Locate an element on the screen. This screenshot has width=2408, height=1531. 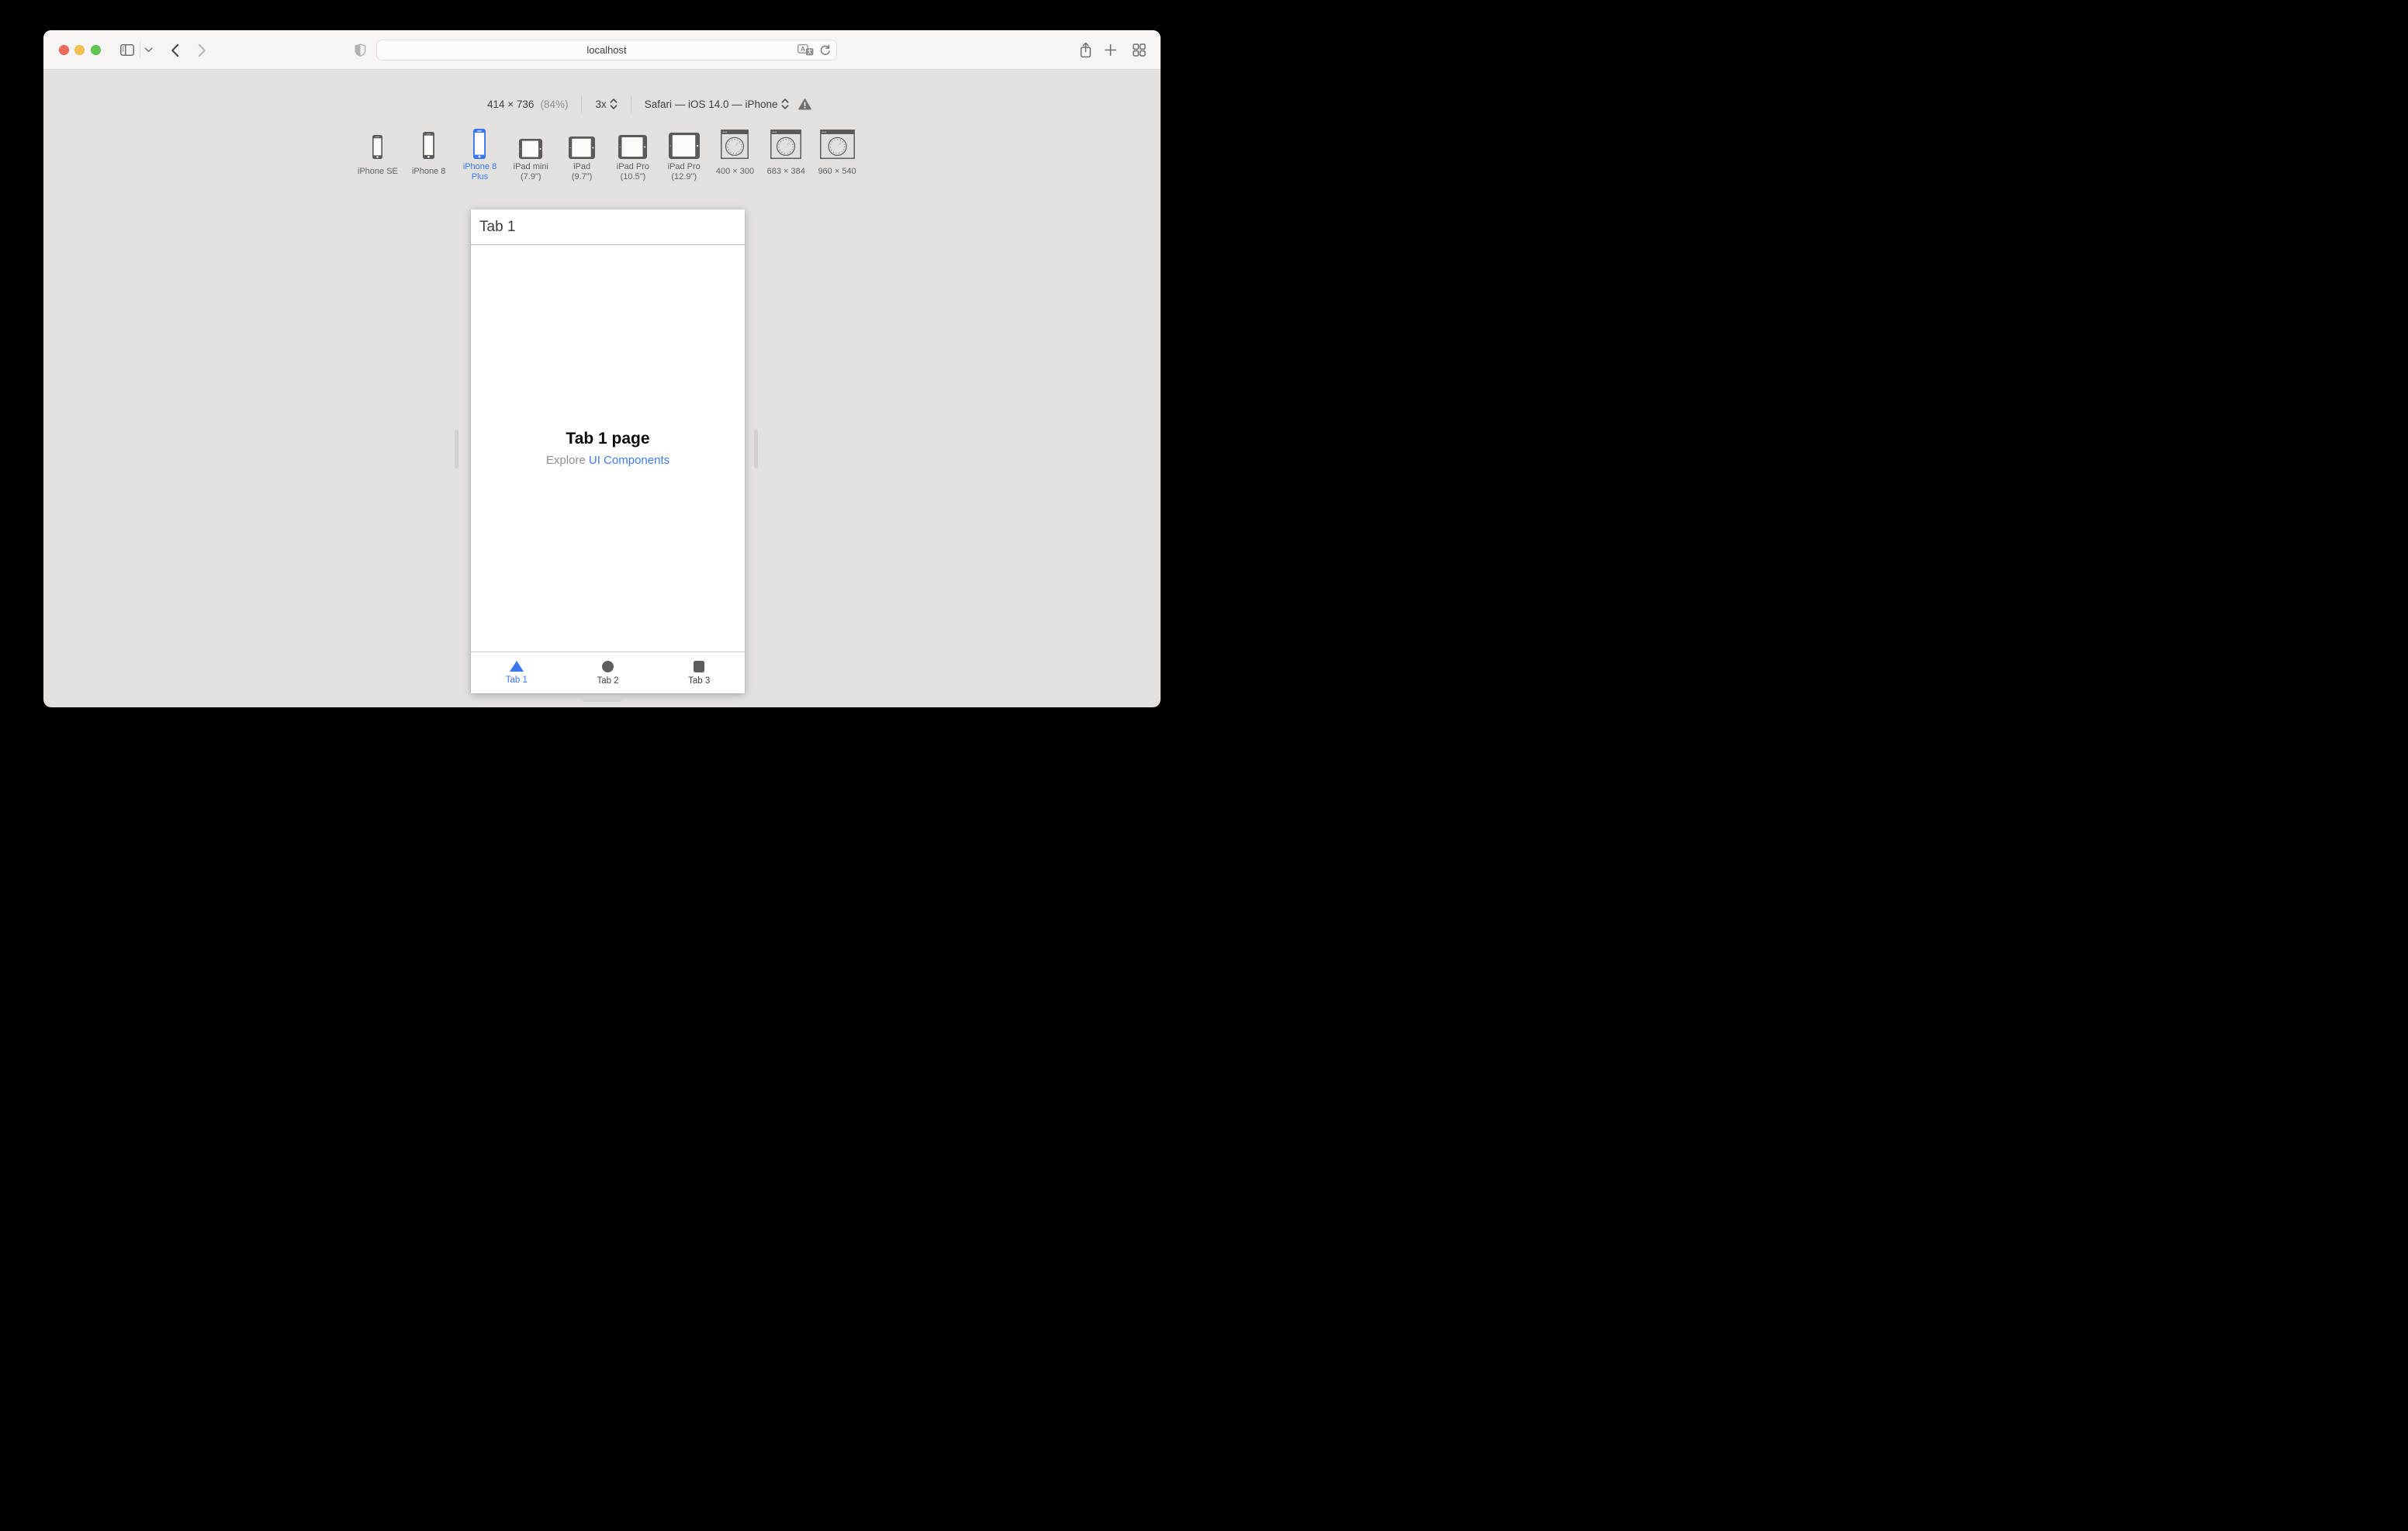
device-iphone-8: iPhone 8 is located at coordinates (429, 155).